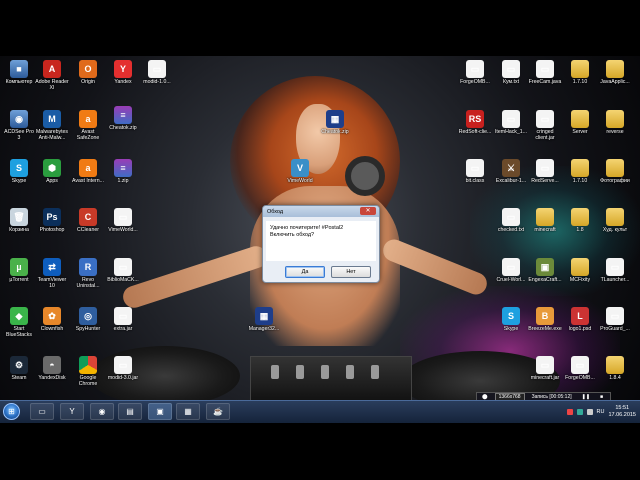  What do you see at coordinates (52, 220) in the screenshot?
I see `desktop-icon: Ps Photoshop` at bounding box center [52, 220].